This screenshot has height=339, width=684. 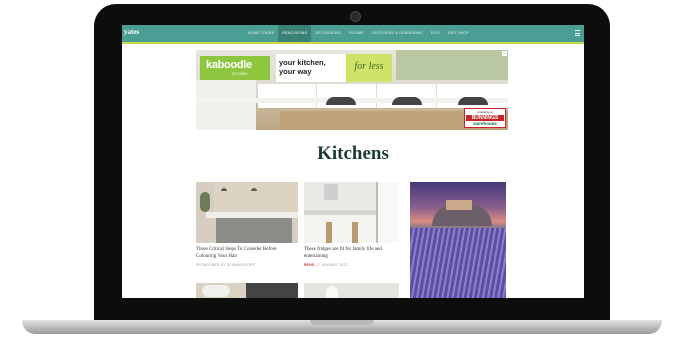 I want to click on nav-item-home-tours: HOME TOURS, so click(x=261, y=33).